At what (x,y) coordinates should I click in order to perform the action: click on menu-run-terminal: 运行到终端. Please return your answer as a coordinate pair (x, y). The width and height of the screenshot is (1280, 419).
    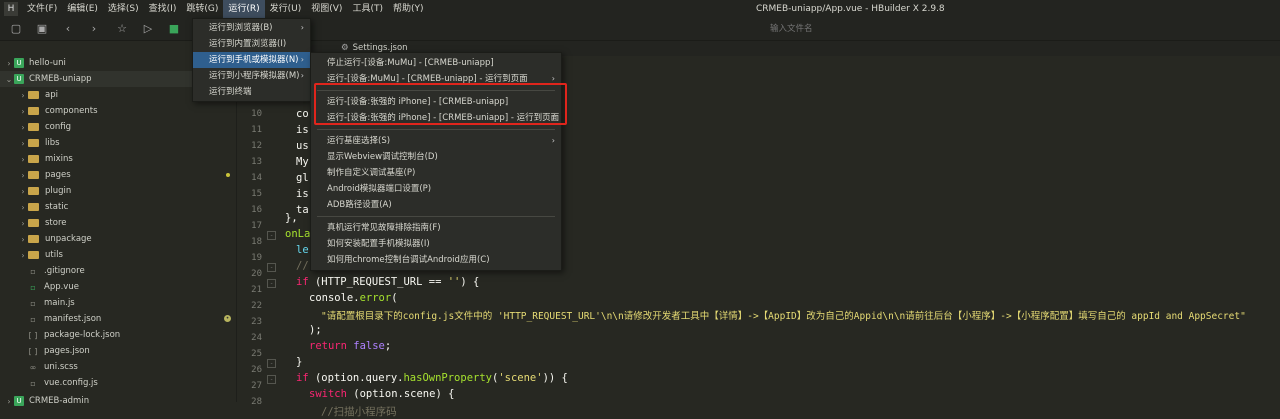
    Looking at the image, I should click on (251, 92).